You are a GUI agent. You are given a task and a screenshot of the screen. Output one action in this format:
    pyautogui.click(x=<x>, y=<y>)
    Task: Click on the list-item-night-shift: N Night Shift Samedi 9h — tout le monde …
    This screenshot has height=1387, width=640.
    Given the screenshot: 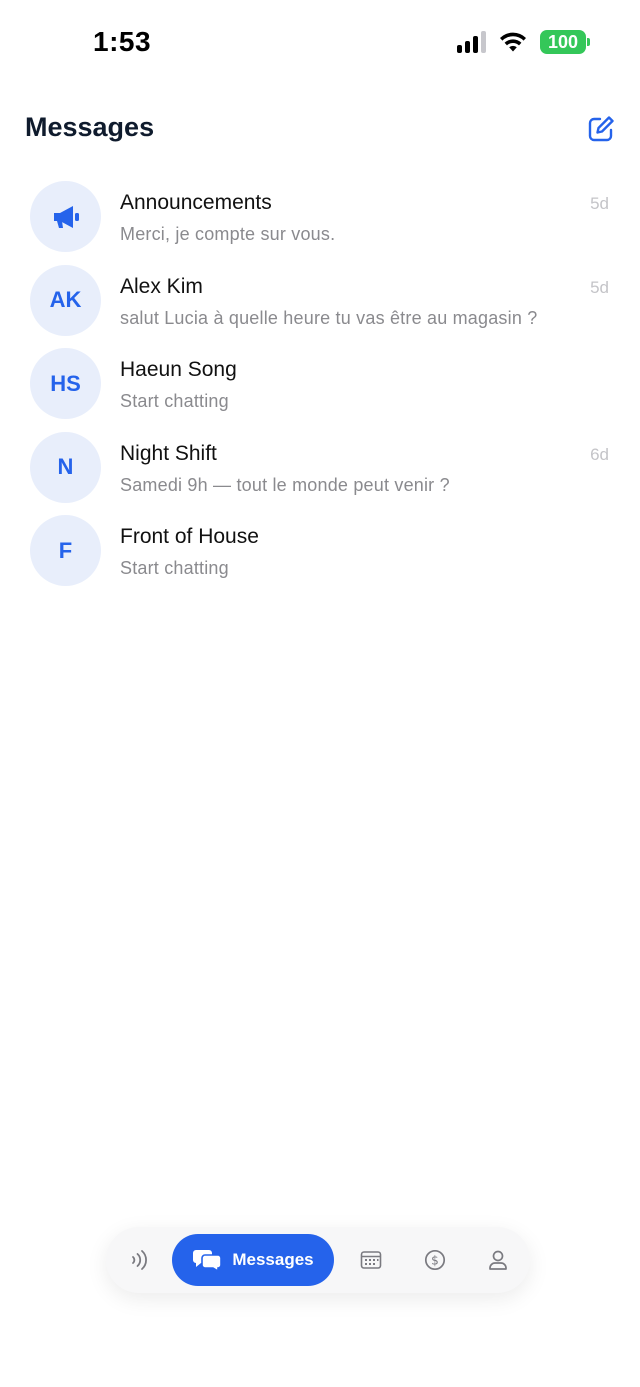 What is the action you would take?
    pyautogui.click(x=320, y=468)
    